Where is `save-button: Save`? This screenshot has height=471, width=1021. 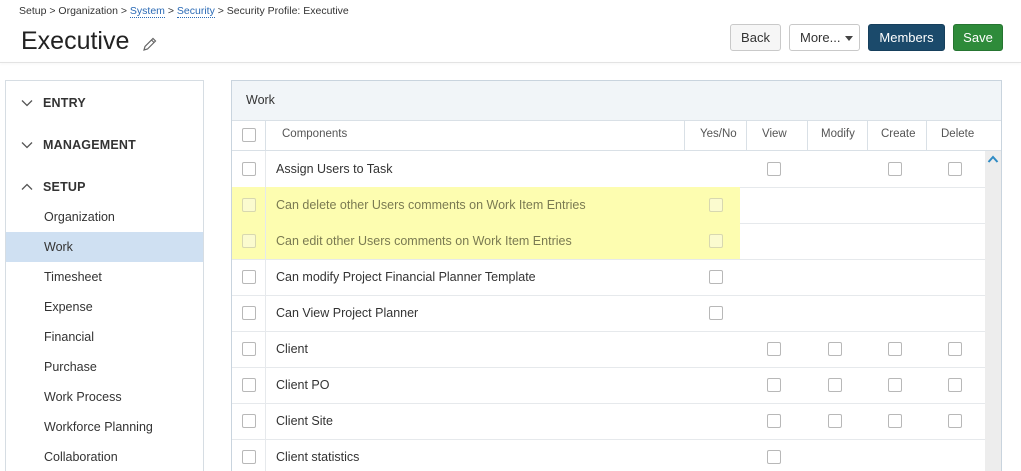
save-button: Save is located at coordinates (978, 37).